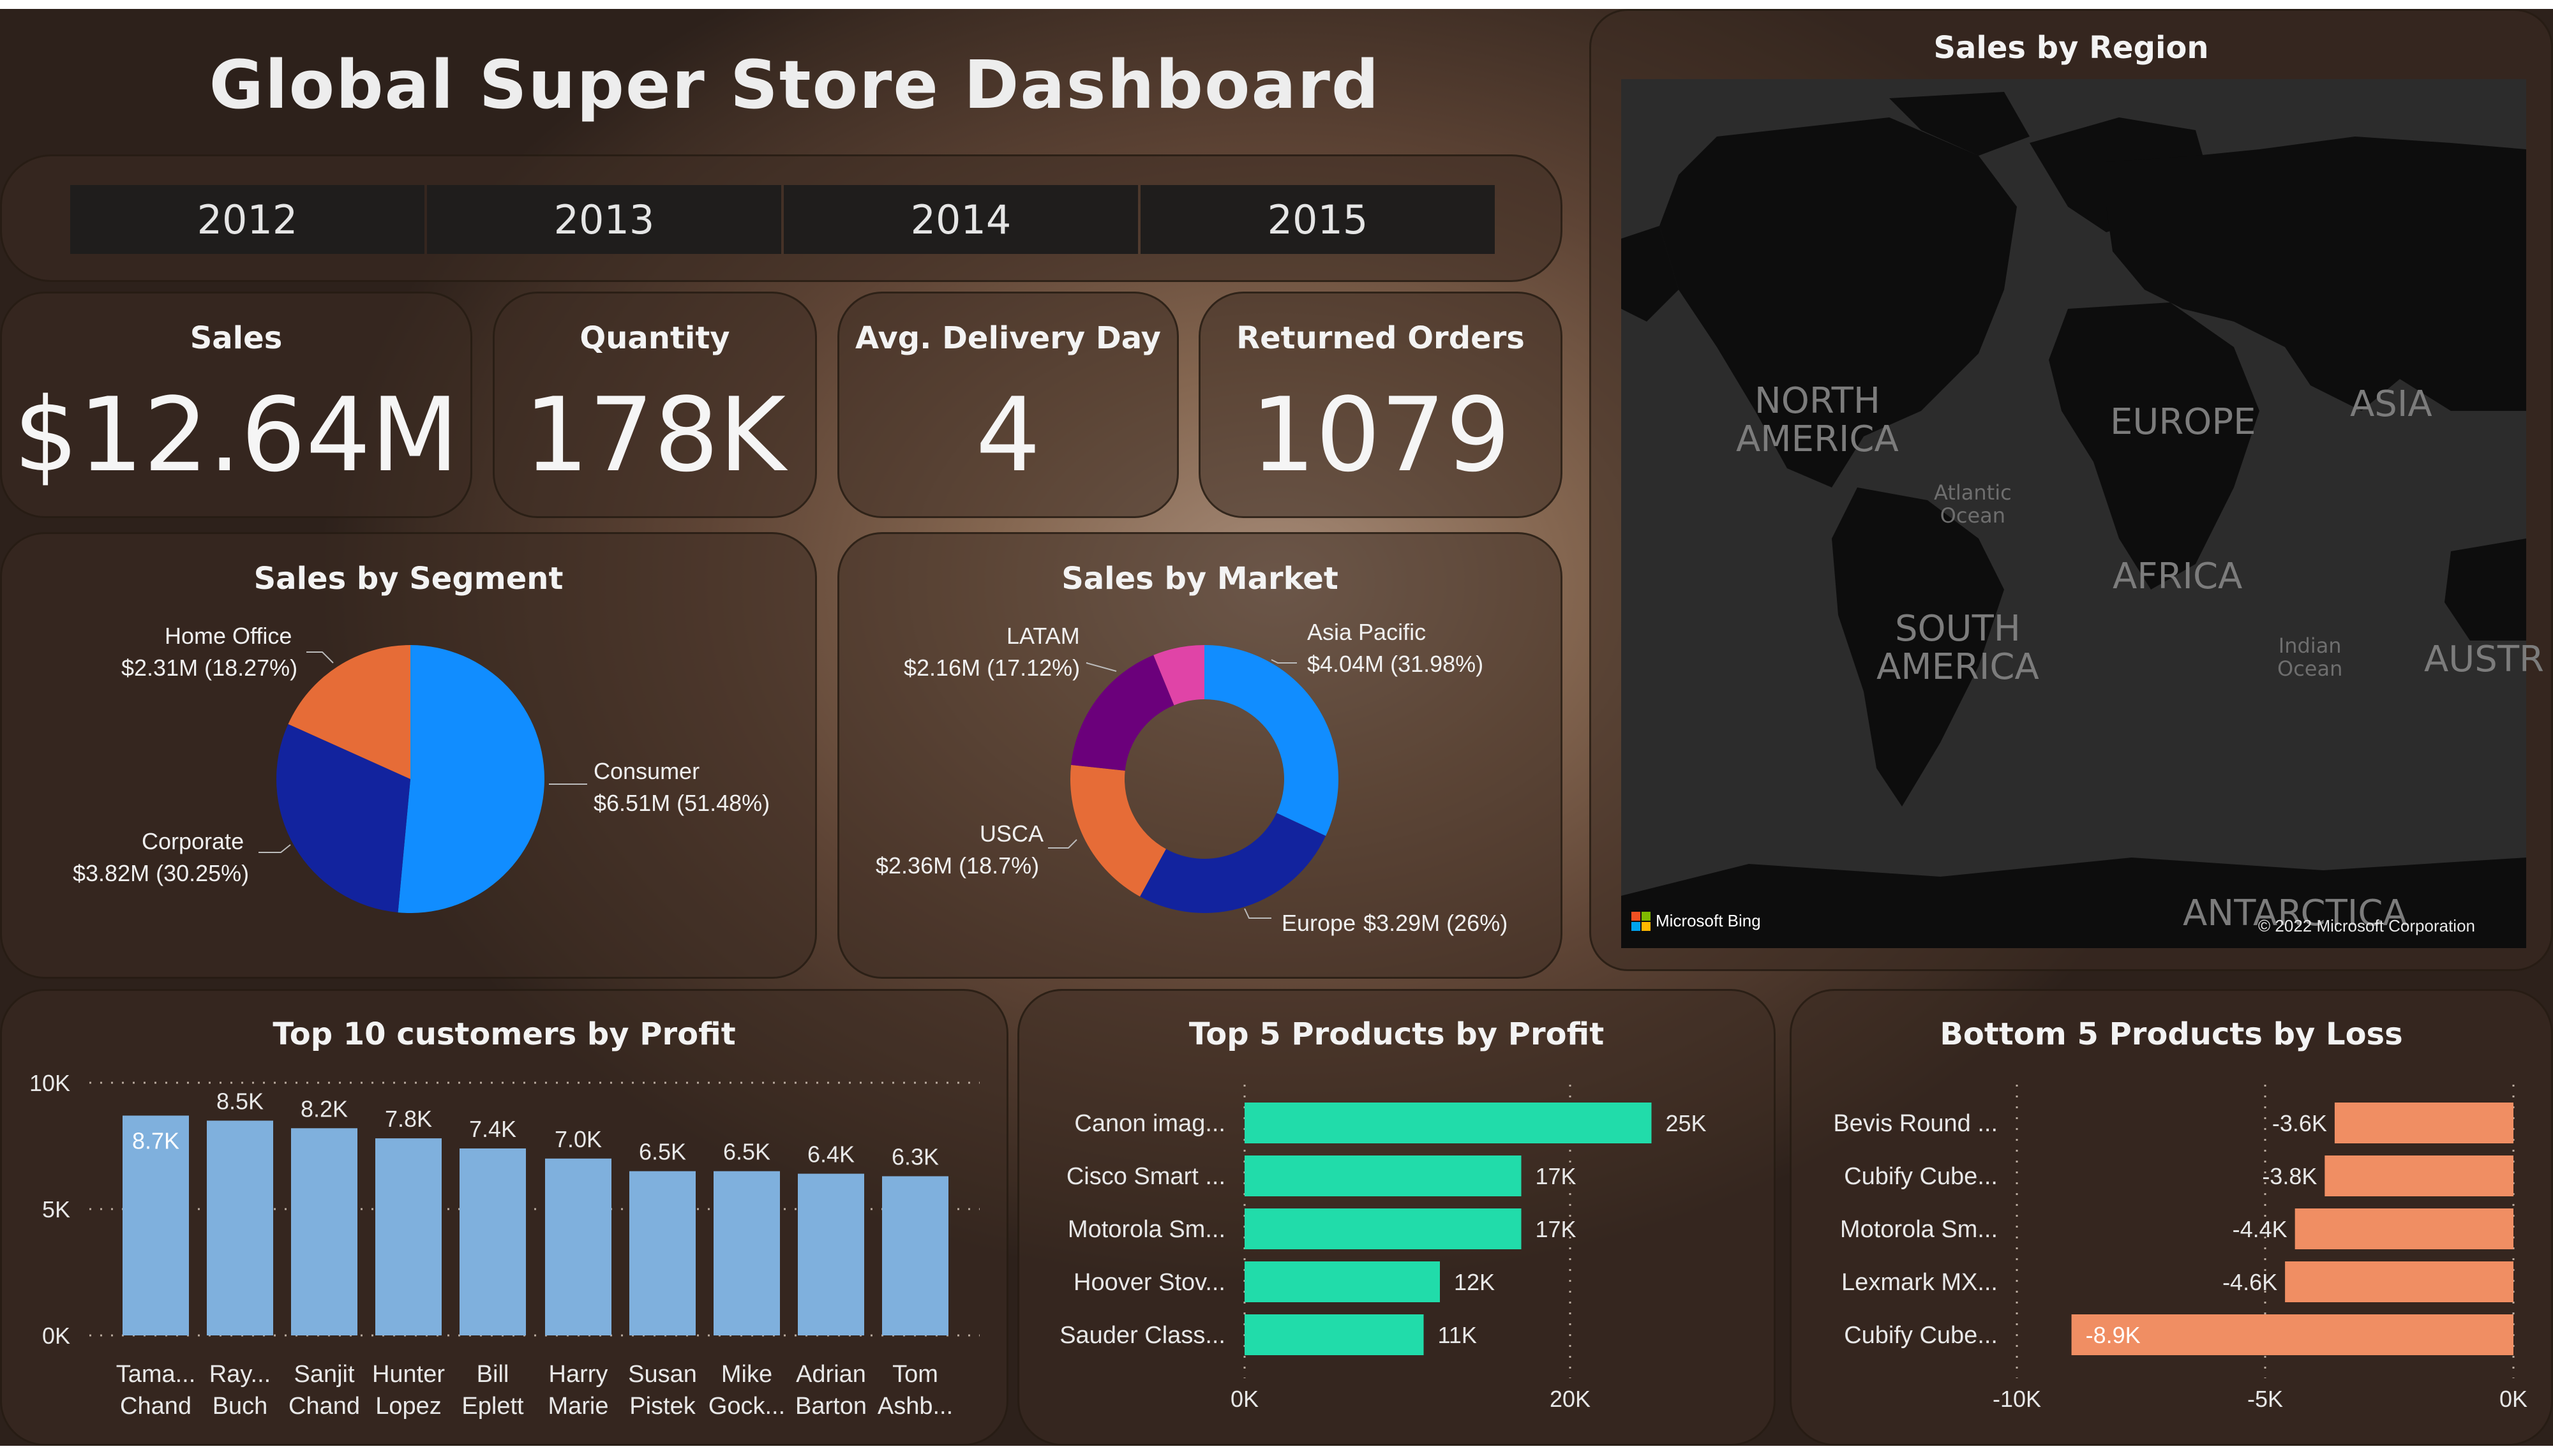 The image size is (2553, 1456). What do you see at coordinates (831, 1154) in the screenshot?
I see `data-label: 6.4K` at bounding box center [831, 1154].